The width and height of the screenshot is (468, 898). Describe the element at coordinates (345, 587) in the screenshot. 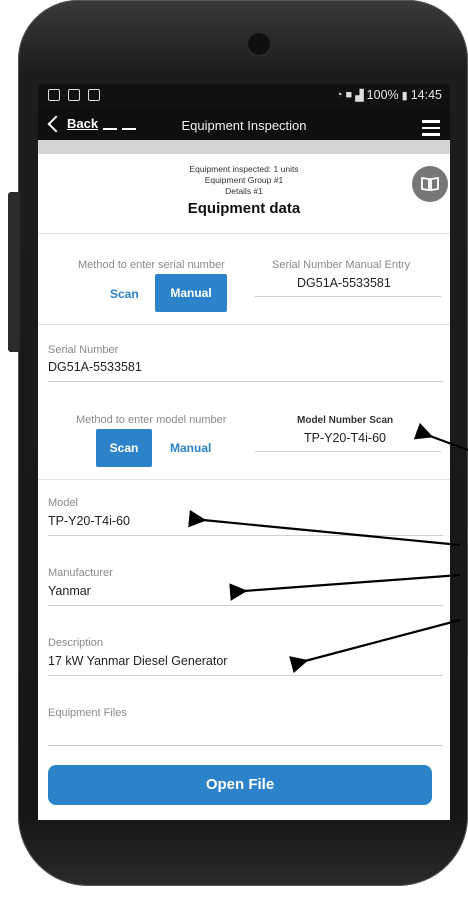

I see `arrow-manufacturer` at that location.